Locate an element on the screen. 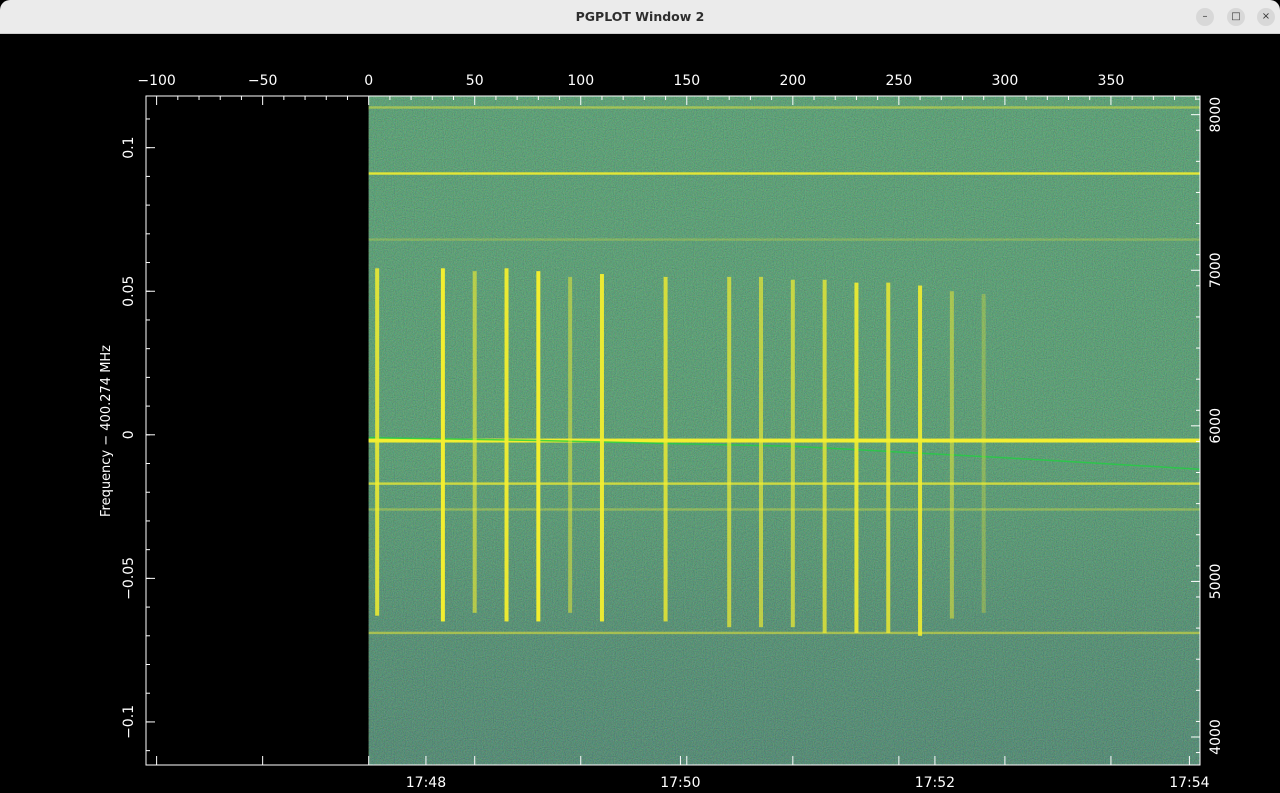 Image resolution: width=1280 pixels, height=793 pixels. window-title: PGPLOT Window 2 is located at coordinates (640, 16).